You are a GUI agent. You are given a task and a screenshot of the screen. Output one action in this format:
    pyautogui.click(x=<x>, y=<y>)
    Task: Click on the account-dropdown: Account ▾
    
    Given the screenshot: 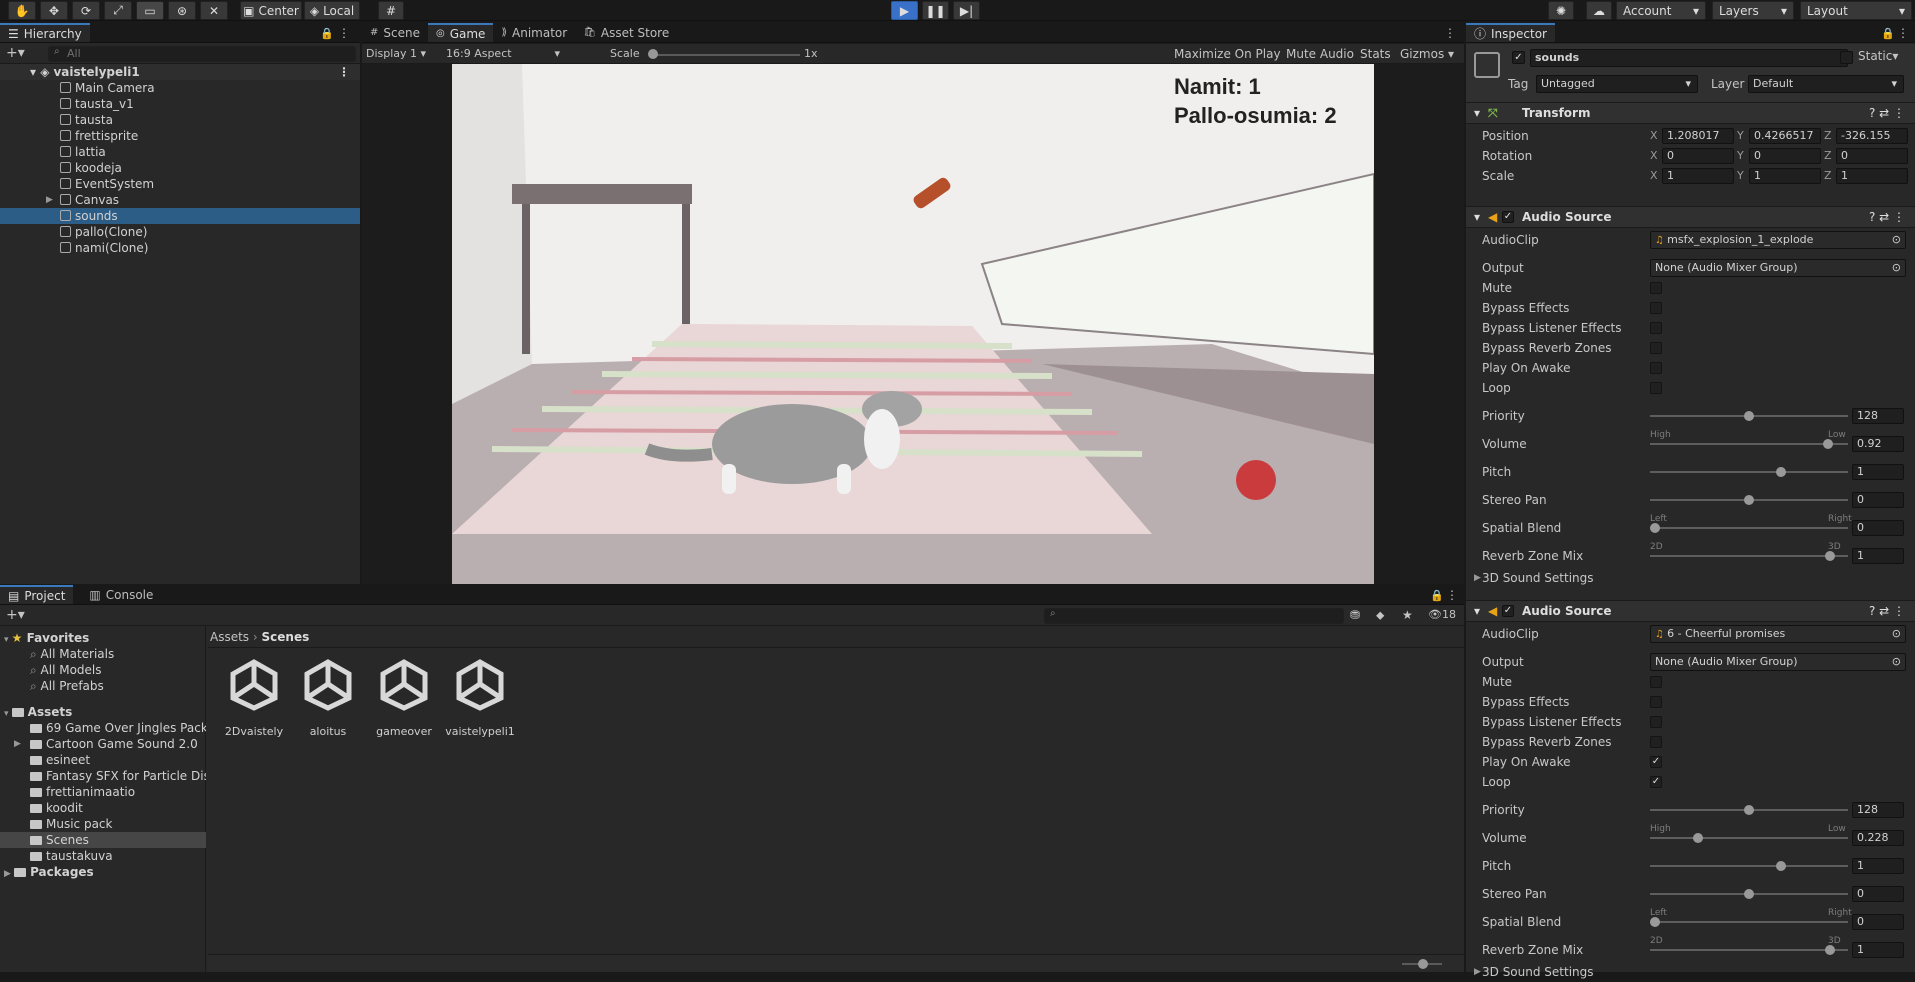 What is the action you would take?
    pyautogui.click(x=1661, y=10)
    